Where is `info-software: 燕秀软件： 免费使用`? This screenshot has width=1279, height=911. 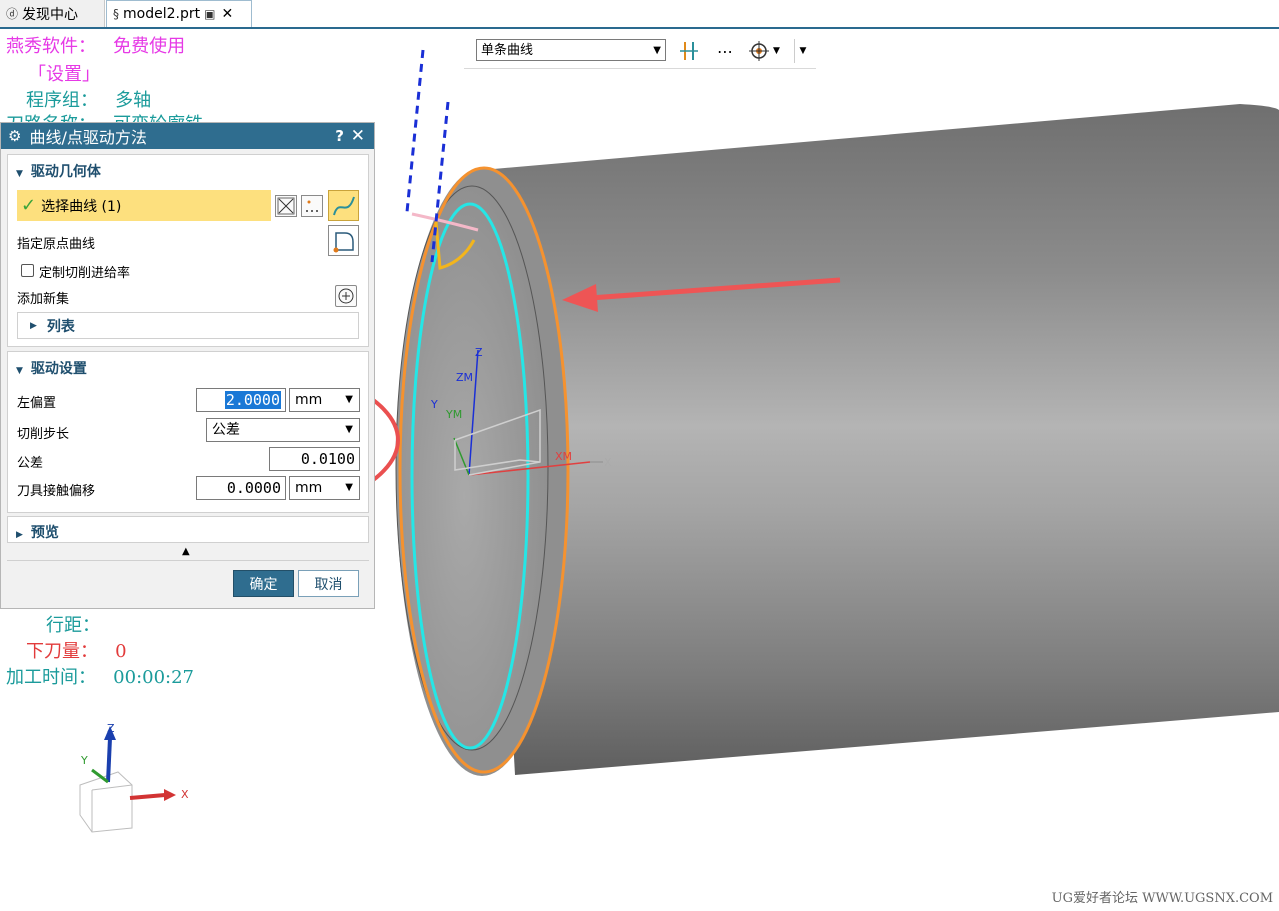
info-software: 燕秀软件： 免费使用 is located at coordinates (96, 46).